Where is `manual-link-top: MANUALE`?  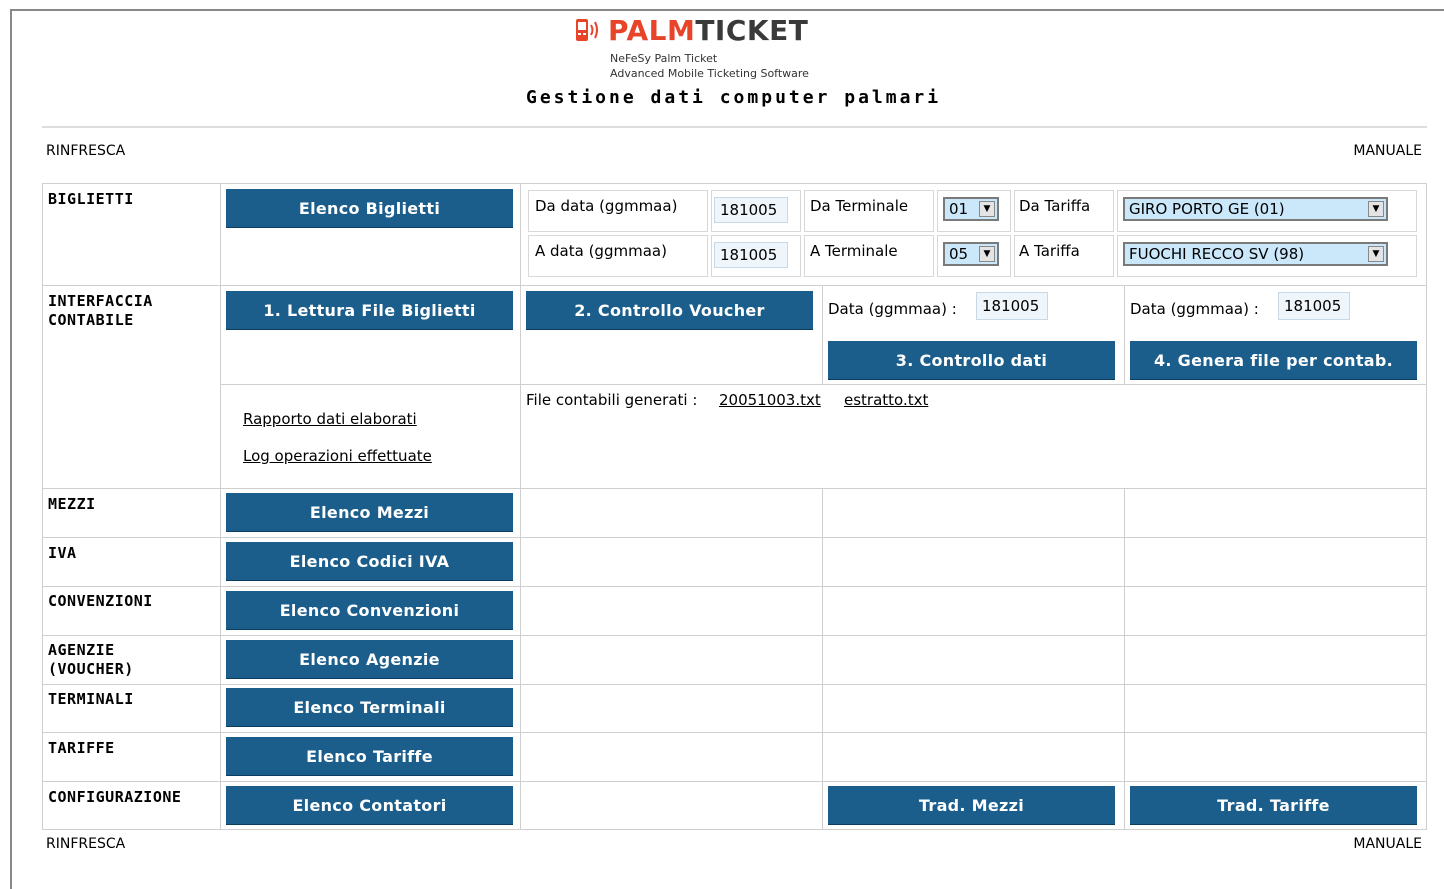 manual-link-top: MANUALE is located at coordinates (1387, 151).